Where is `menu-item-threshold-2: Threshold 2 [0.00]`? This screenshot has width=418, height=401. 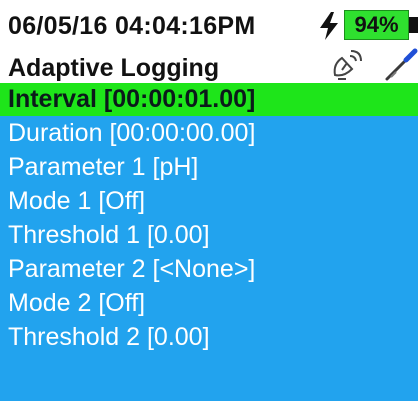
menu-item-threshold-2: Threshold 2 [0.00] is located at coordinates (209, 337).